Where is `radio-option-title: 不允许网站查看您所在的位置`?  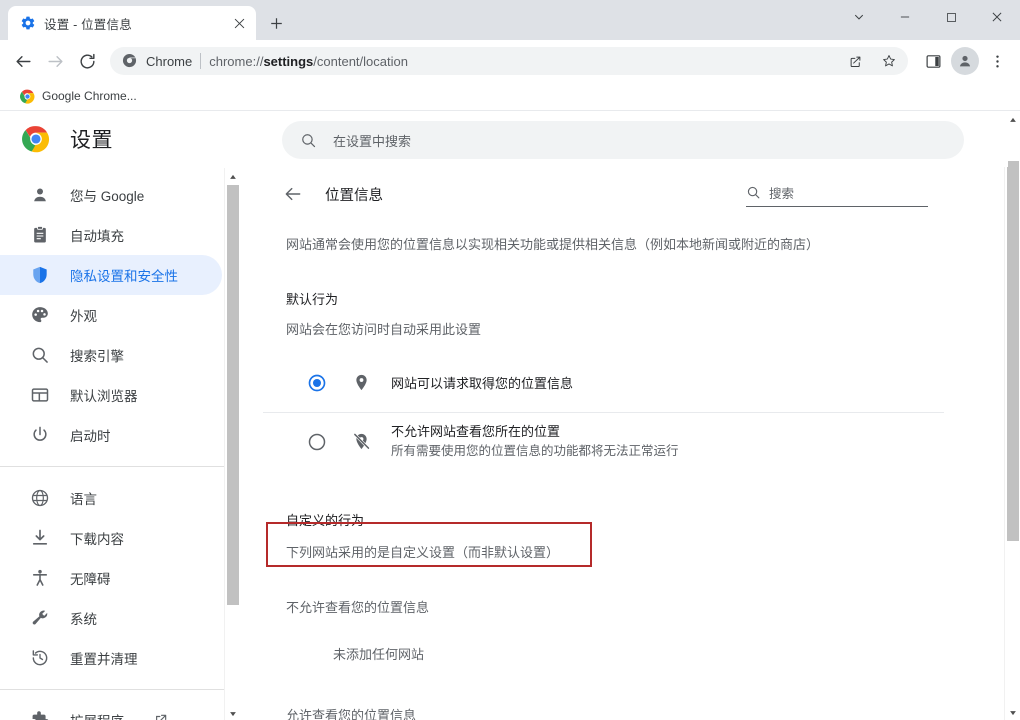 radio-option-title: 不允许网站查看您所在的位置 is located at coordinates (476, 431).